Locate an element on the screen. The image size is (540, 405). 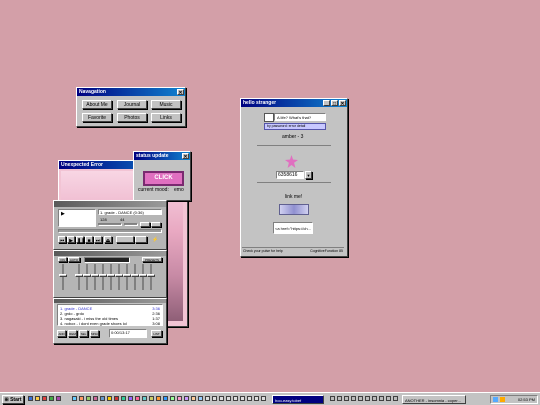
play-button: ▶ is located at coordinates (71, 240).